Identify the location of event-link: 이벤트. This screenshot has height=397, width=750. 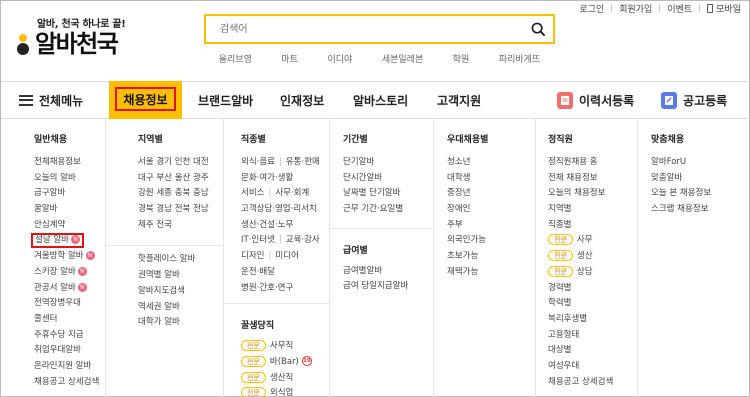
(679, 8).